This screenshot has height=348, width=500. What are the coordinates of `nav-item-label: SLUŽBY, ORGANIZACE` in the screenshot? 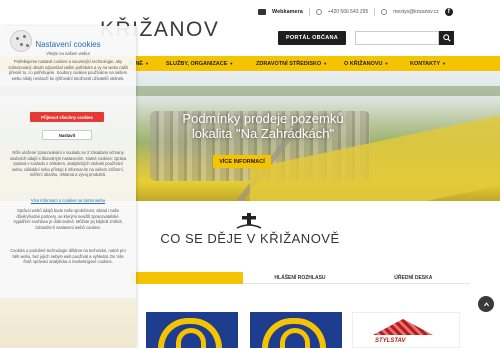 It's located at (197, 63).